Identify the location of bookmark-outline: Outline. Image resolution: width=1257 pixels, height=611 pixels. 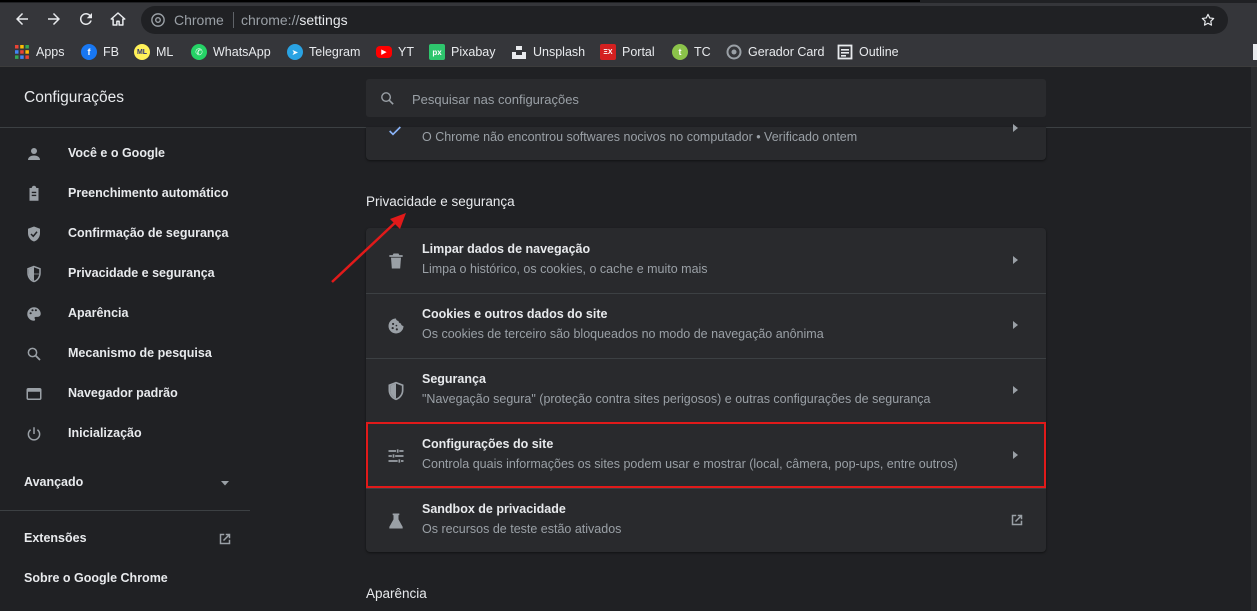
(868, 52).